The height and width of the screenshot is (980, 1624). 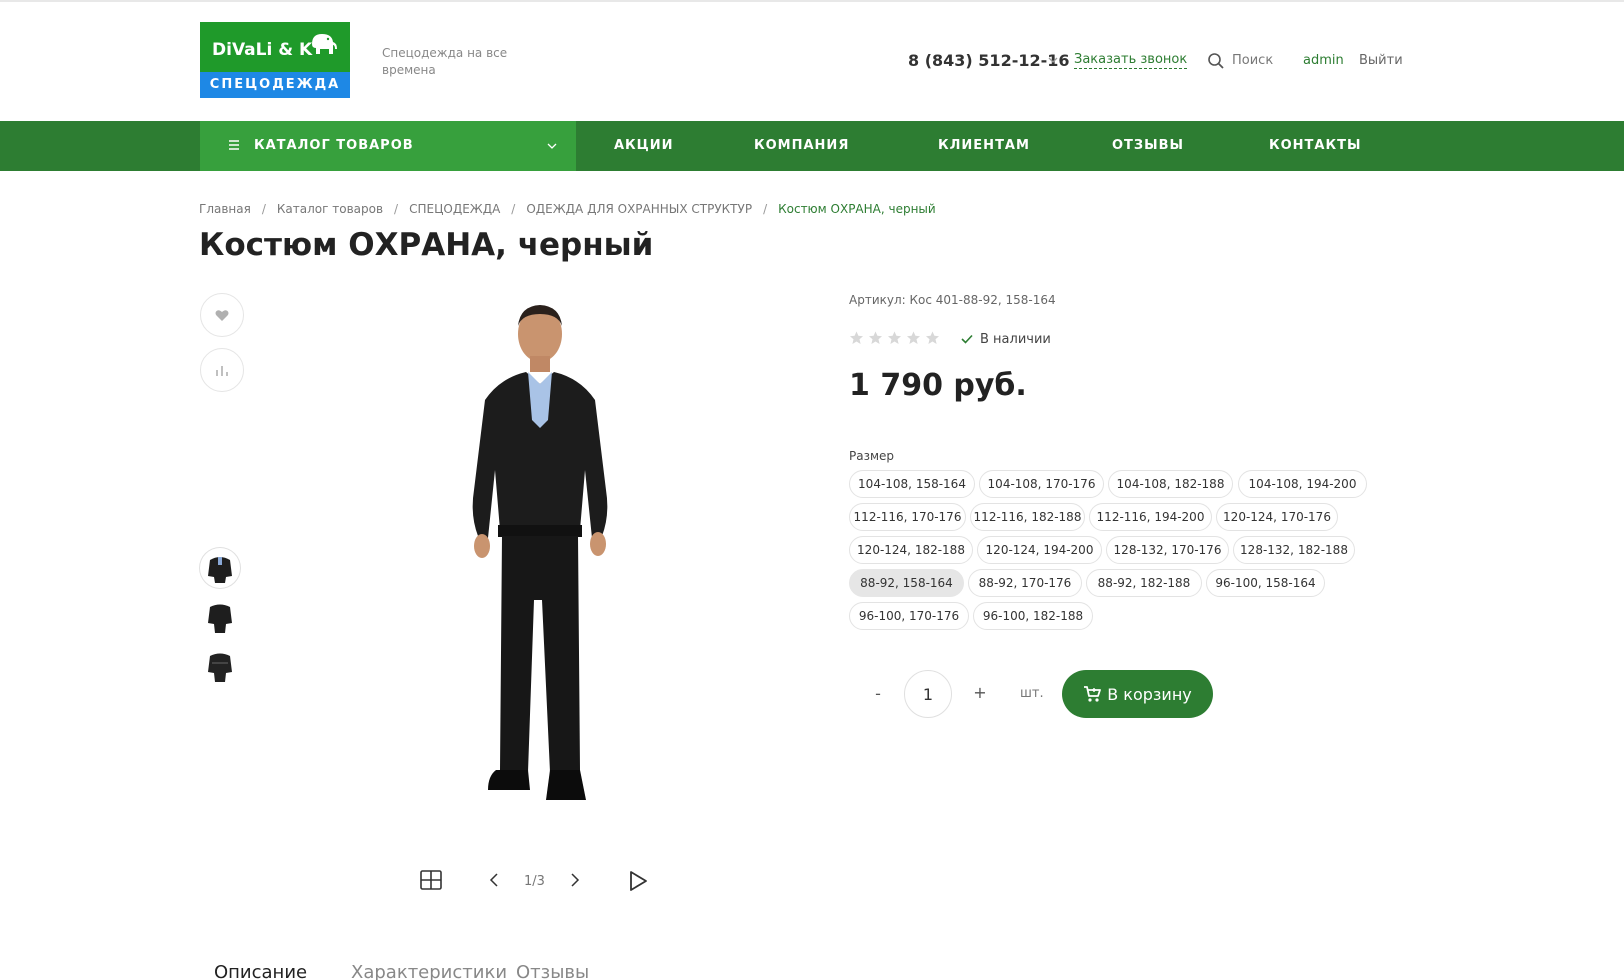 I want to click on user-link: admin, so click(x=1323, y=60).